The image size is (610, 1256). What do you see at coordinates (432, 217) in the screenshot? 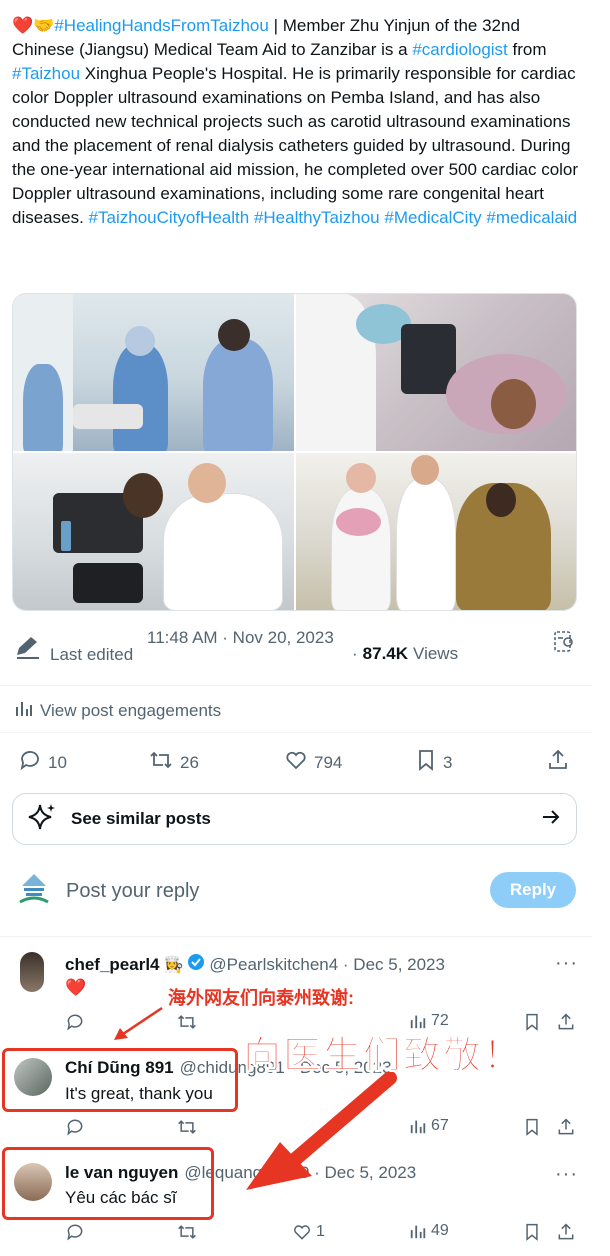
I see `hashtag-medicalcity: #MedicalCity` at bounding box center [432, 217].